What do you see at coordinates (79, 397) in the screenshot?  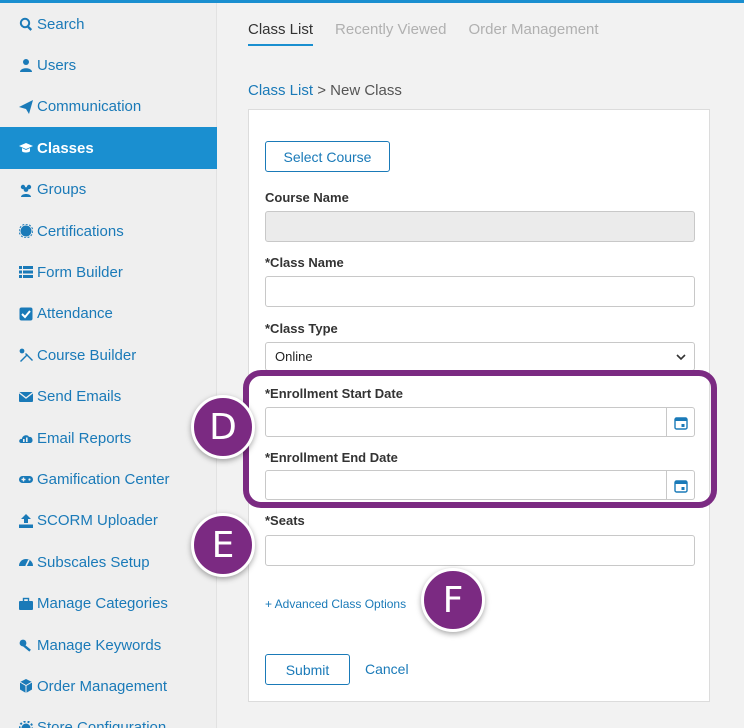 I see `sidebar-item-label: Send Emails` at bounding box center [79, 397].